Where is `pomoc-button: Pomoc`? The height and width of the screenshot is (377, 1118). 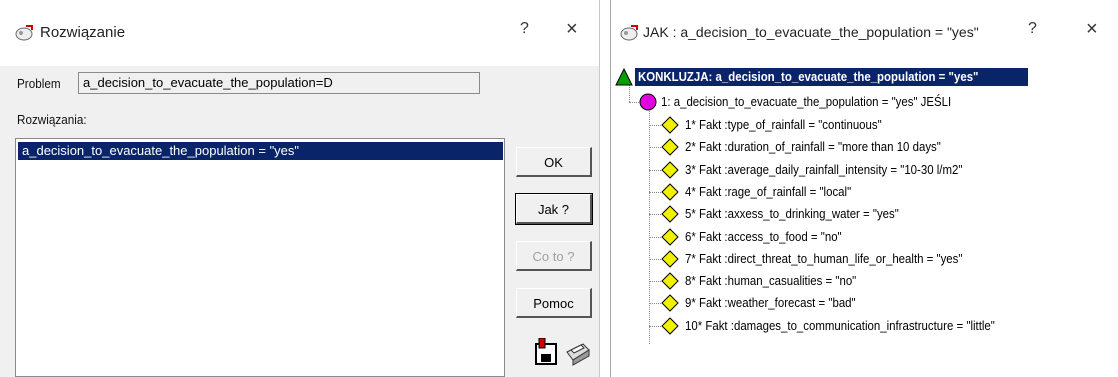
pomoc-button: Pomoc is located at coordinates (554, 303).